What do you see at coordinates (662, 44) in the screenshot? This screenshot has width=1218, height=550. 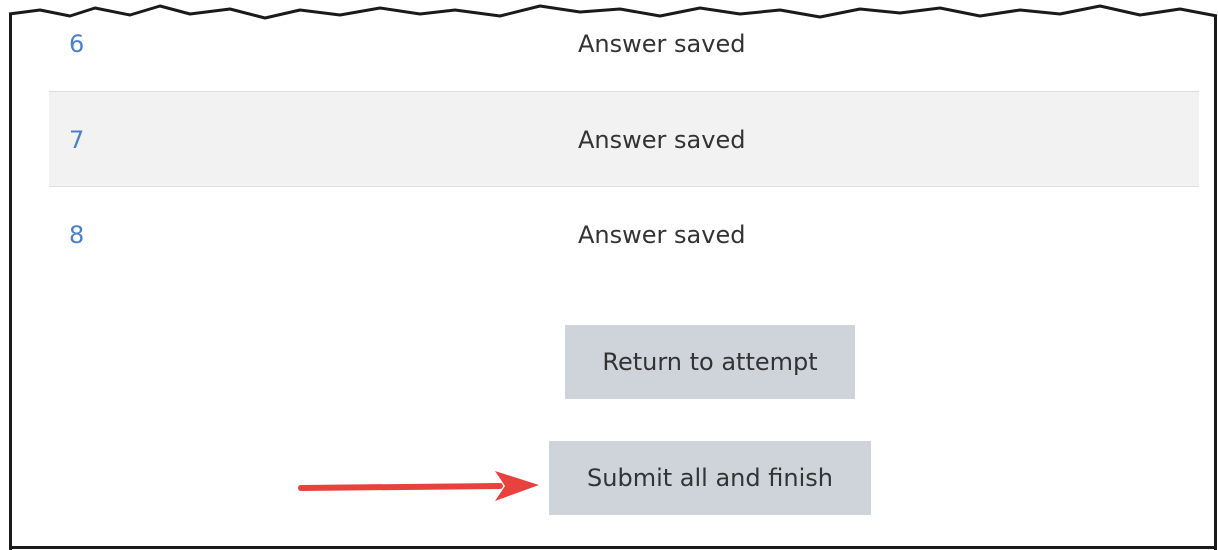 I see `question-status-6: Answer saved` at bounding box center [662, 44].